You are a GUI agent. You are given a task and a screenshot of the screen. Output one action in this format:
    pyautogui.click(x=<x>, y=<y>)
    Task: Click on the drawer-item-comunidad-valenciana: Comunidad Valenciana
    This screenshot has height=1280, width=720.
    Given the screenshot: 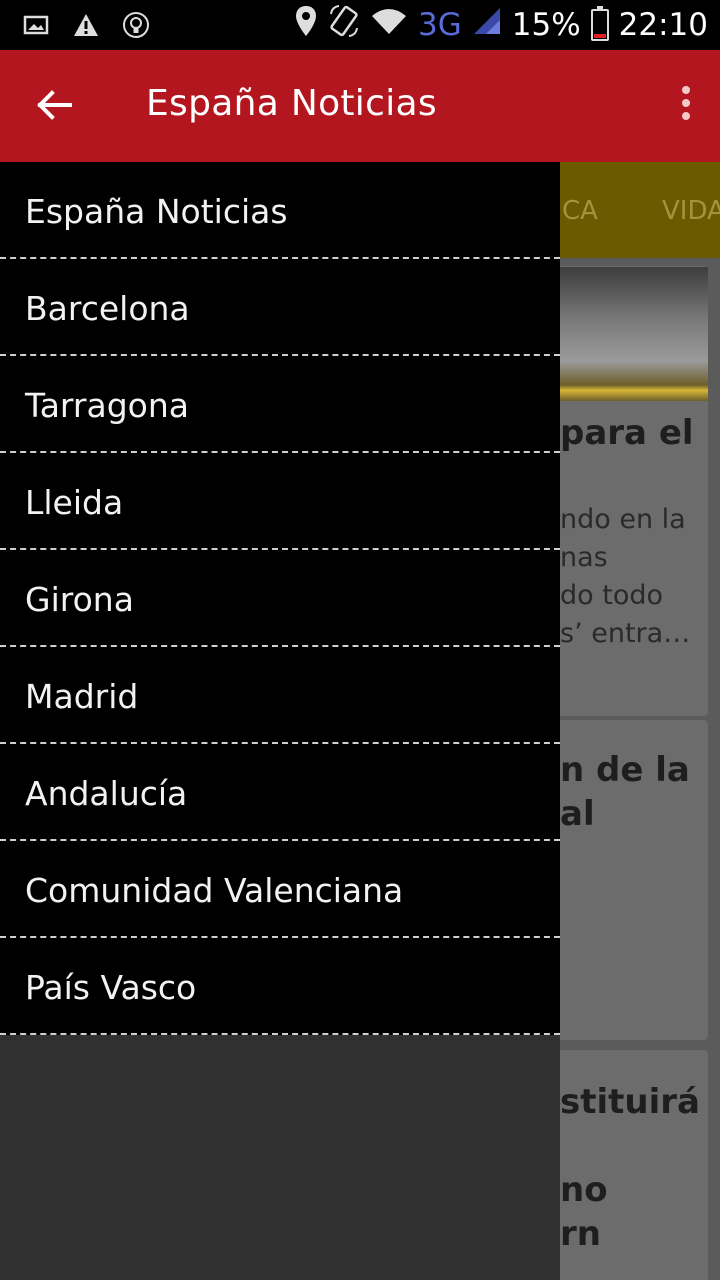 What is the action you would take?
    pyautogui.click(x=280, y=889)
    